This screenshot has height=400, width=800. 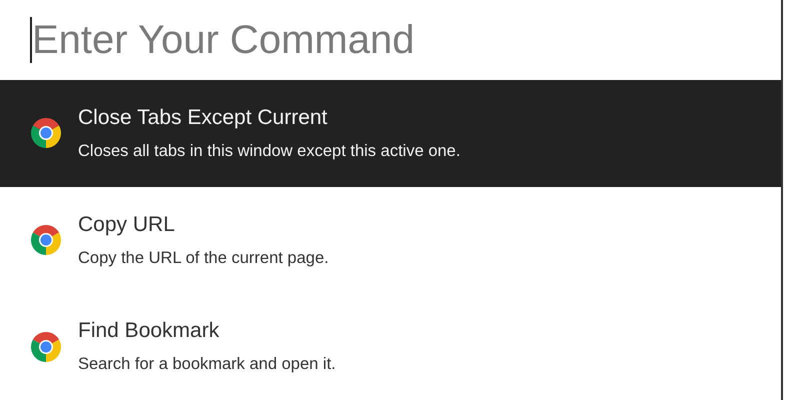 I want to click on command-field: Enter Your Command, so click(x=332, y=40).